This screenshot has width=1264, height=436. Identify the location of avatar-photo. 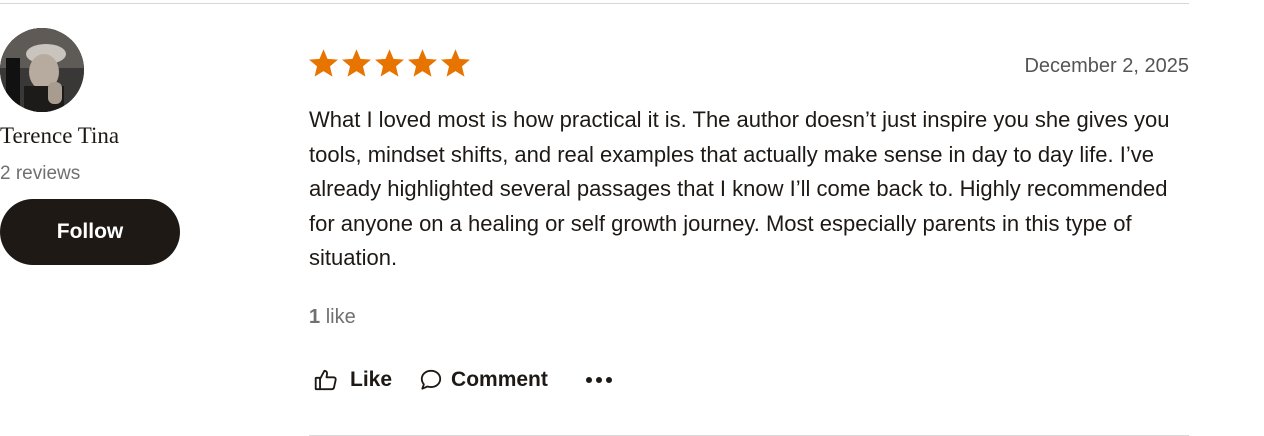
(42, 70).